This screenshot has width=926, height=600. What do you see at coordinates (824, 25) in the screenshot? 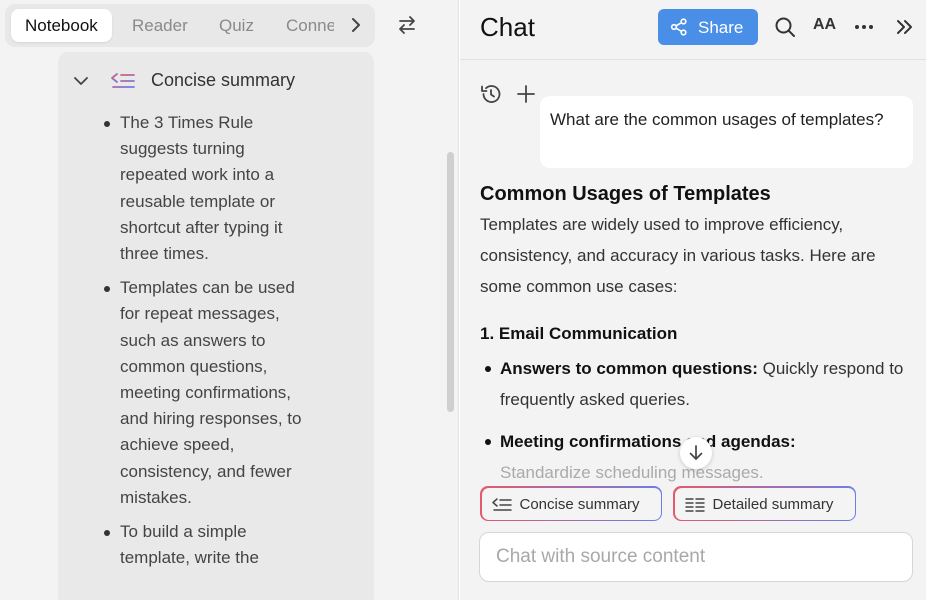
I see `font-size-button: AA` at bounding box center [824, 25].